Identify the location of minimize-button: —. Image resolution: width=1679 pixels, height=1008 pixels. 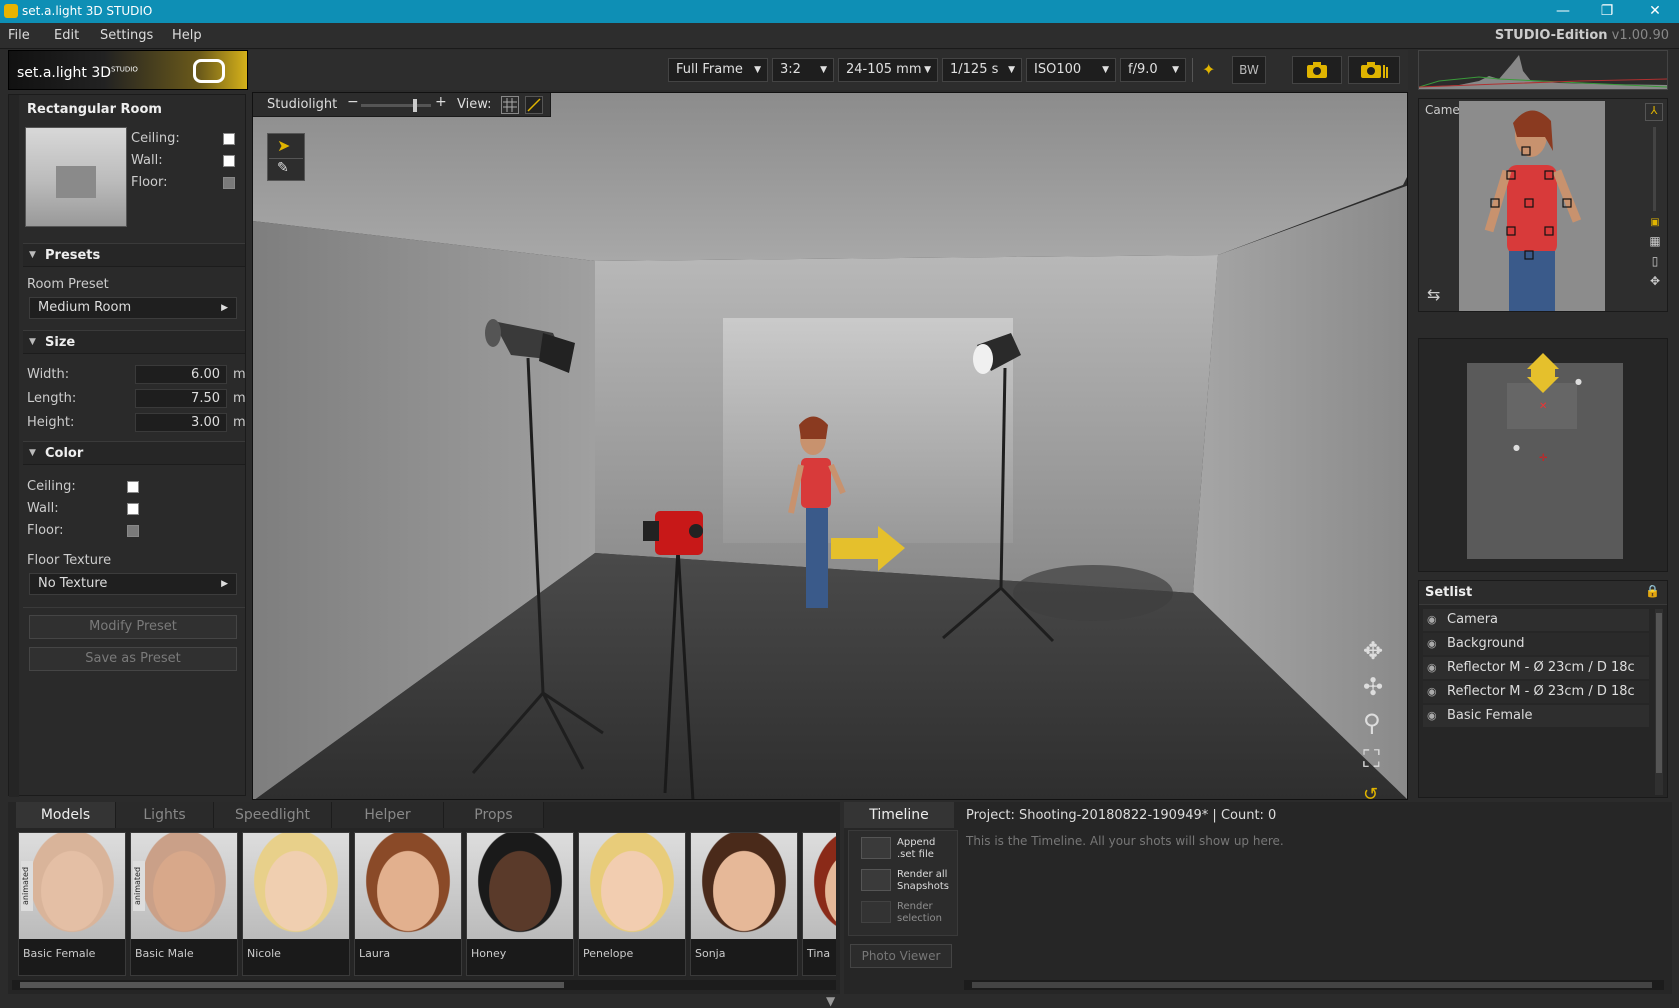
(1563, 11).